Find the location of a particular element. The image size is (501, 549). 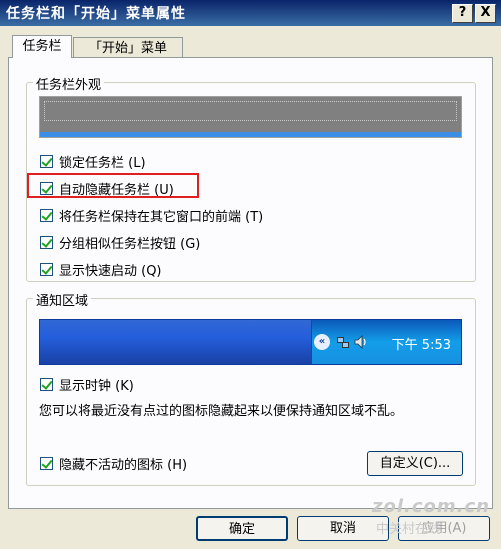

option-quick-launch: 显示快速启动 (Q) is located at coordinates (101, 269).